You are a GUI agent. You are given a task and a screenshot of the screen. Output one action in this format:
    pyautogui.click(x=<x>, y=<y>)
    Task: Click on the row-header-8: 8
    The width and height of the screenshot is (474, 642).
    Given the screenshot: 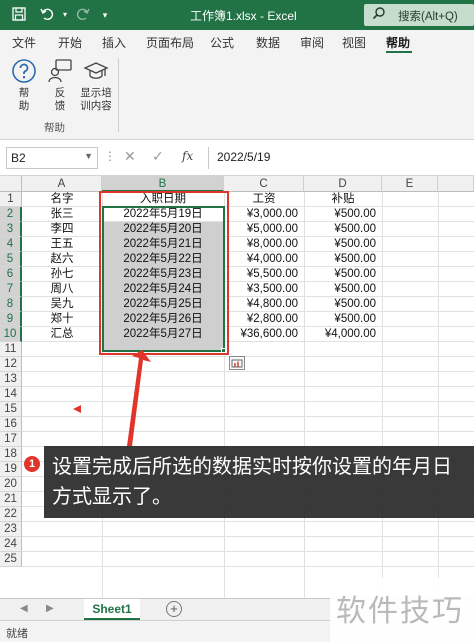 What is the action you would take?
    pyautogui.click(x=11, y=304)
    